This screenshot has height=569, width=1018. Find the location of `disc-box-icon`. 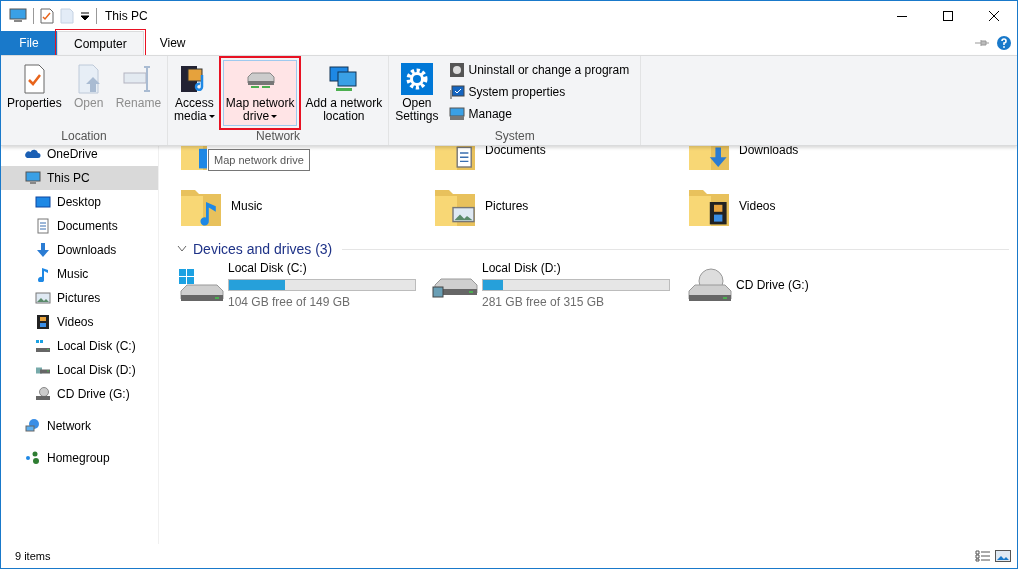

disc-box-icon is located at coordinates (456, 70).